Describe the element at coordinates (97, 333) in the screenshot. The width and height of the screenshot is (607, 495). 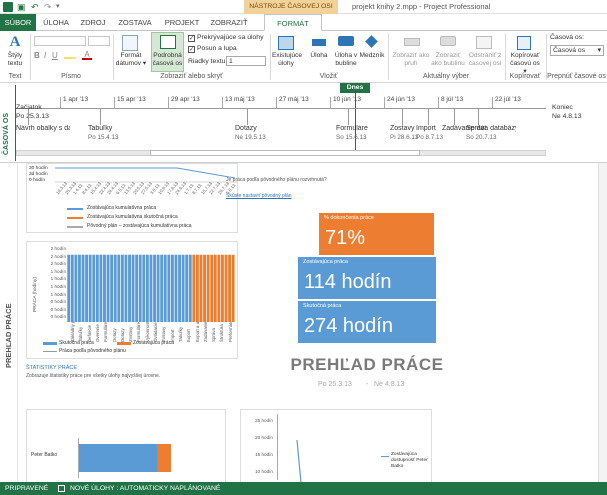
I see `stats-category-label: Overenie` at that location.